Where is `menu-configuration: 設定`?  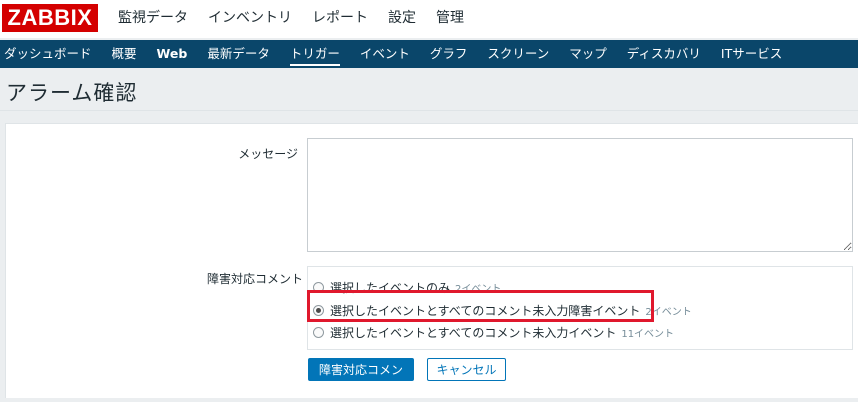
menu-configuration: 設定 is located at coordinates (402, 19).